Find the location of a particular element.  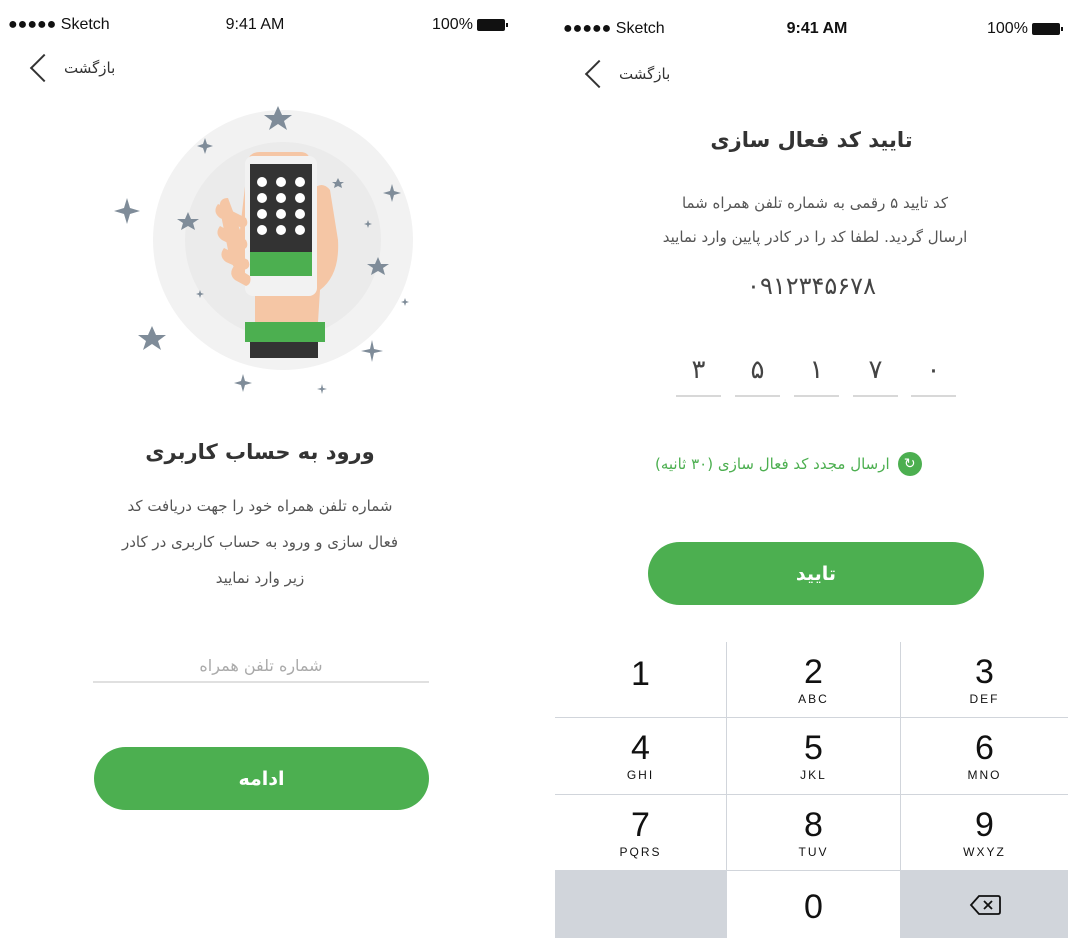

continue-button: ادامه is located at coordinates (261, 778).